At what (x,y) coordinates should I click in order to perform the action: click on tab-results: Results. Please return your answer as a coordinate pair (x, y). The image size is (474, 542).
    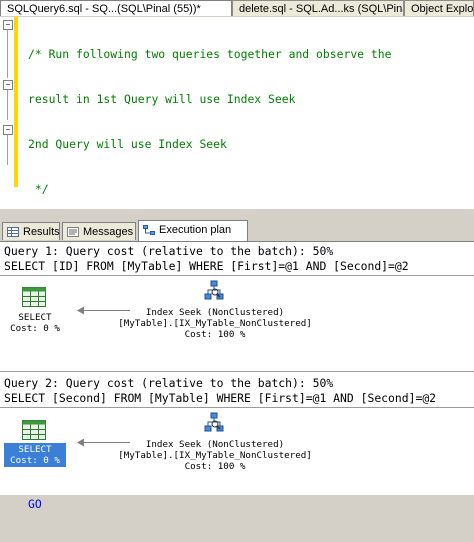
    Looking at the image, I should click on (31, 231).